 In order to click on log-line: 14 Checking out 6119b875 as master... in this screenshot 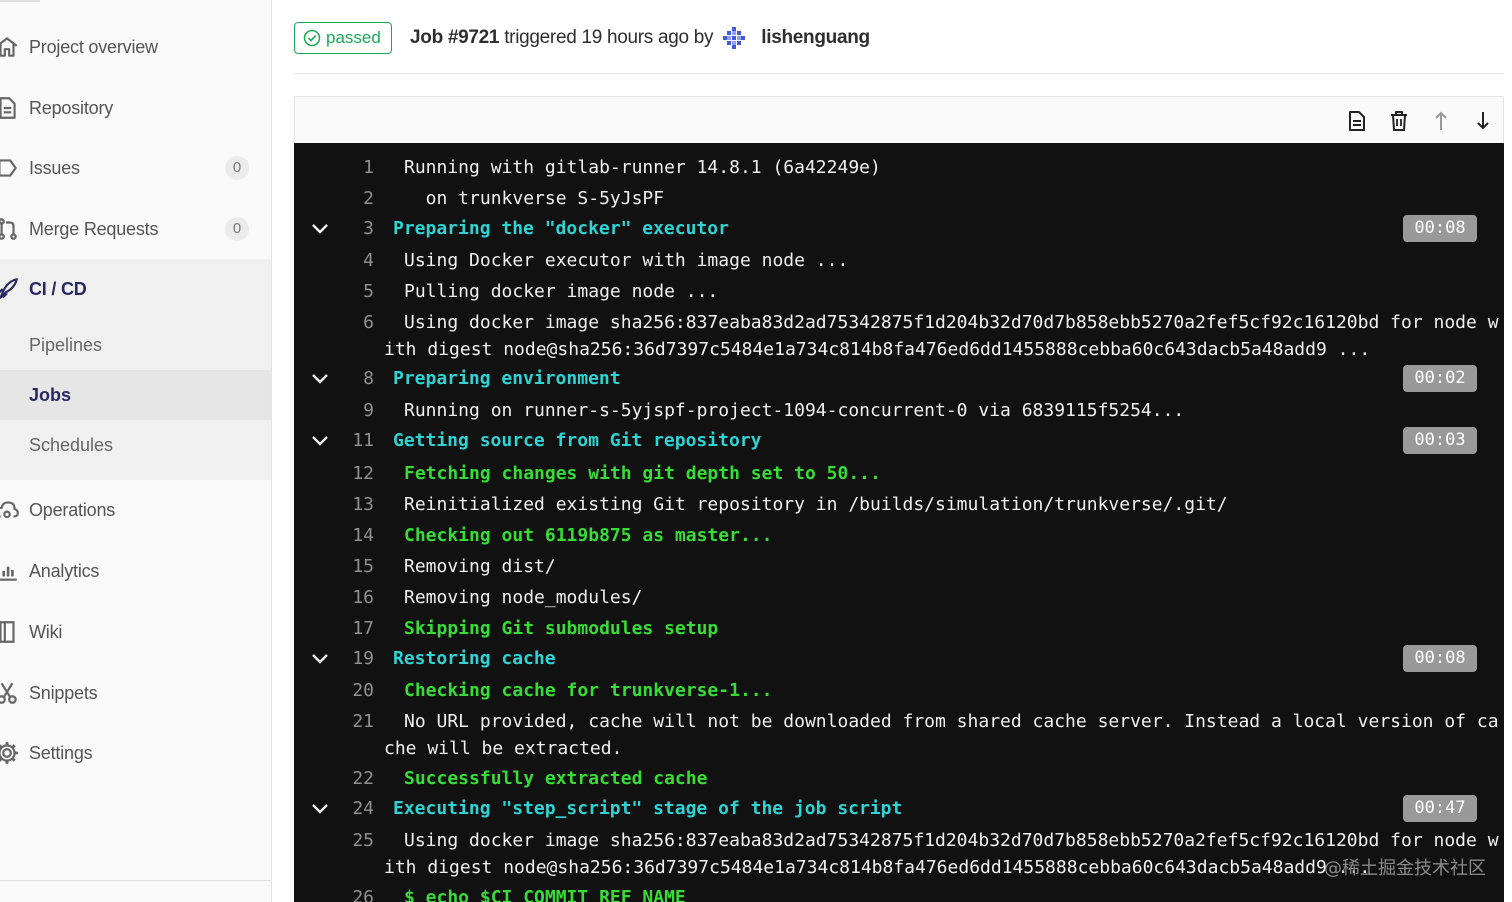, I will do `click(899, 536)`.